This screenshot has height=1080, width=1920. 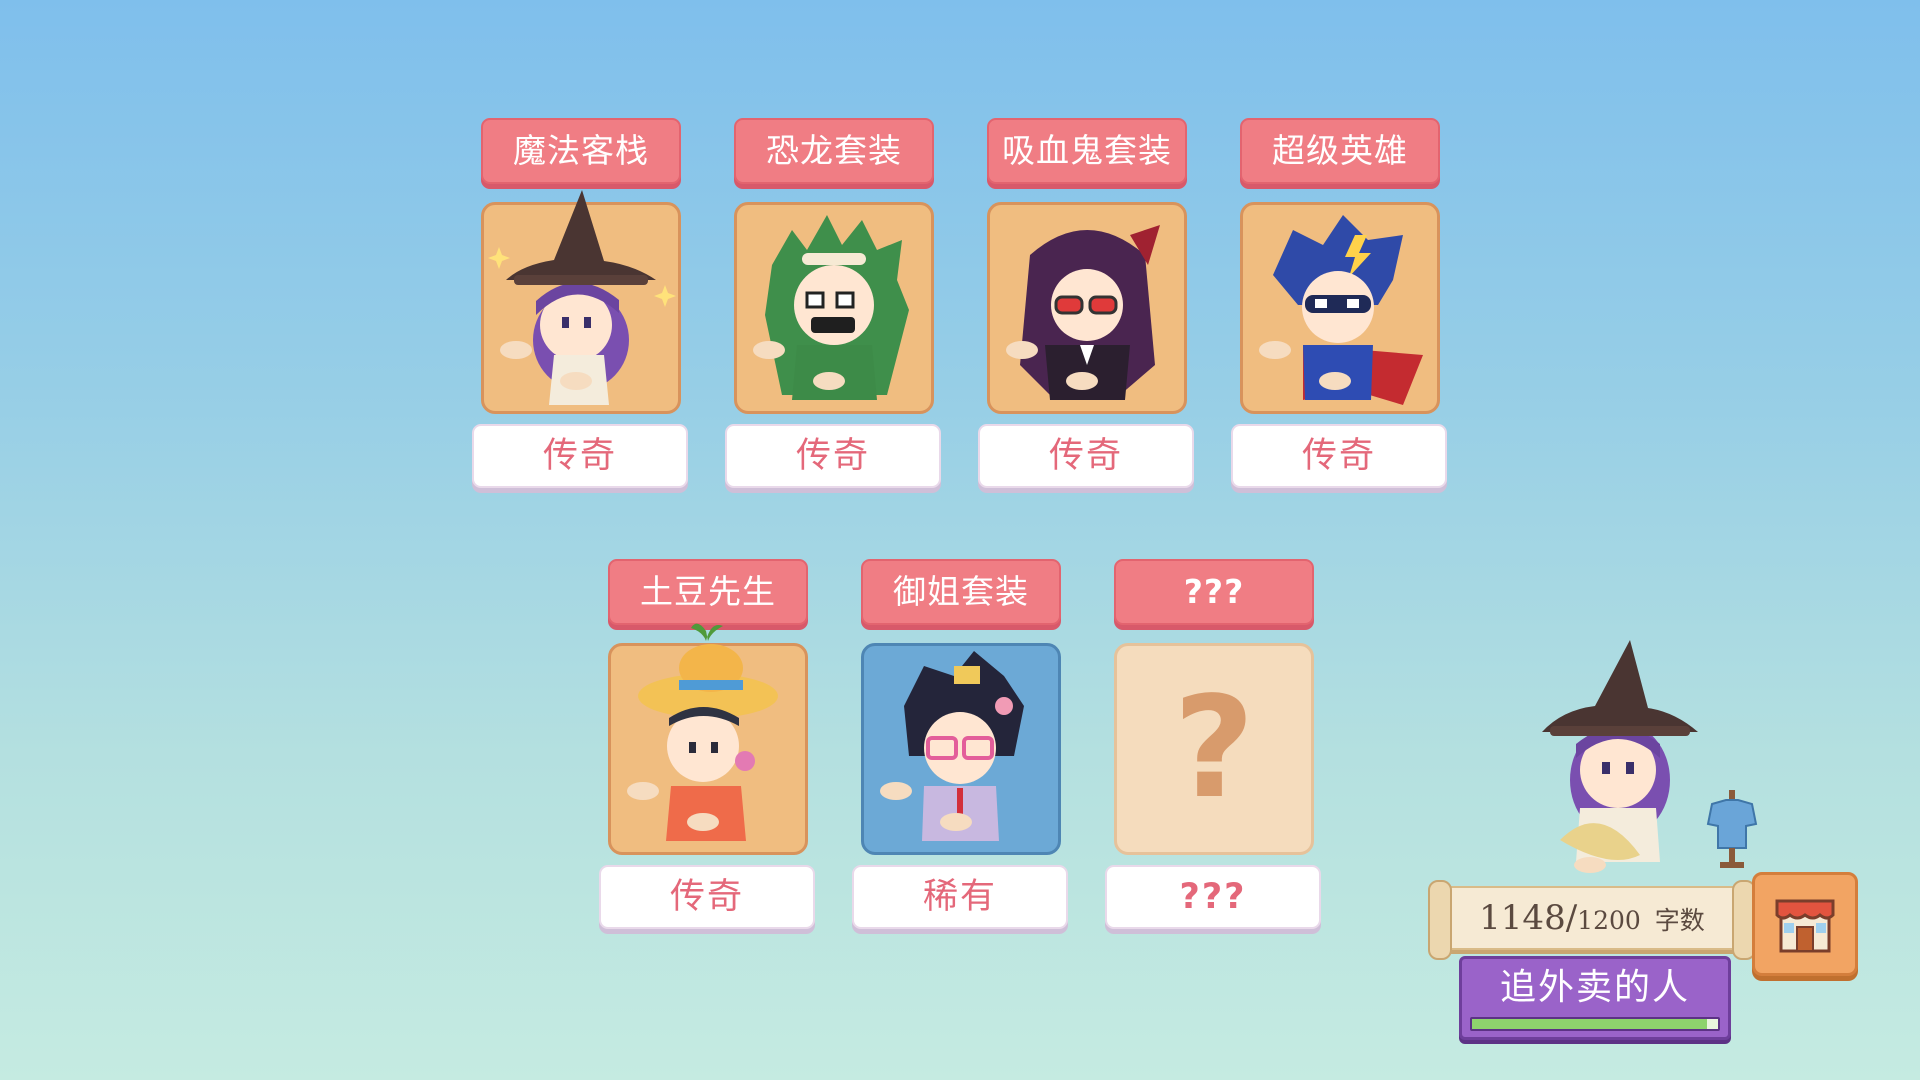 I want to click on word-count-scroll: 1148/1200 字数, so click(x=1592, y=920).